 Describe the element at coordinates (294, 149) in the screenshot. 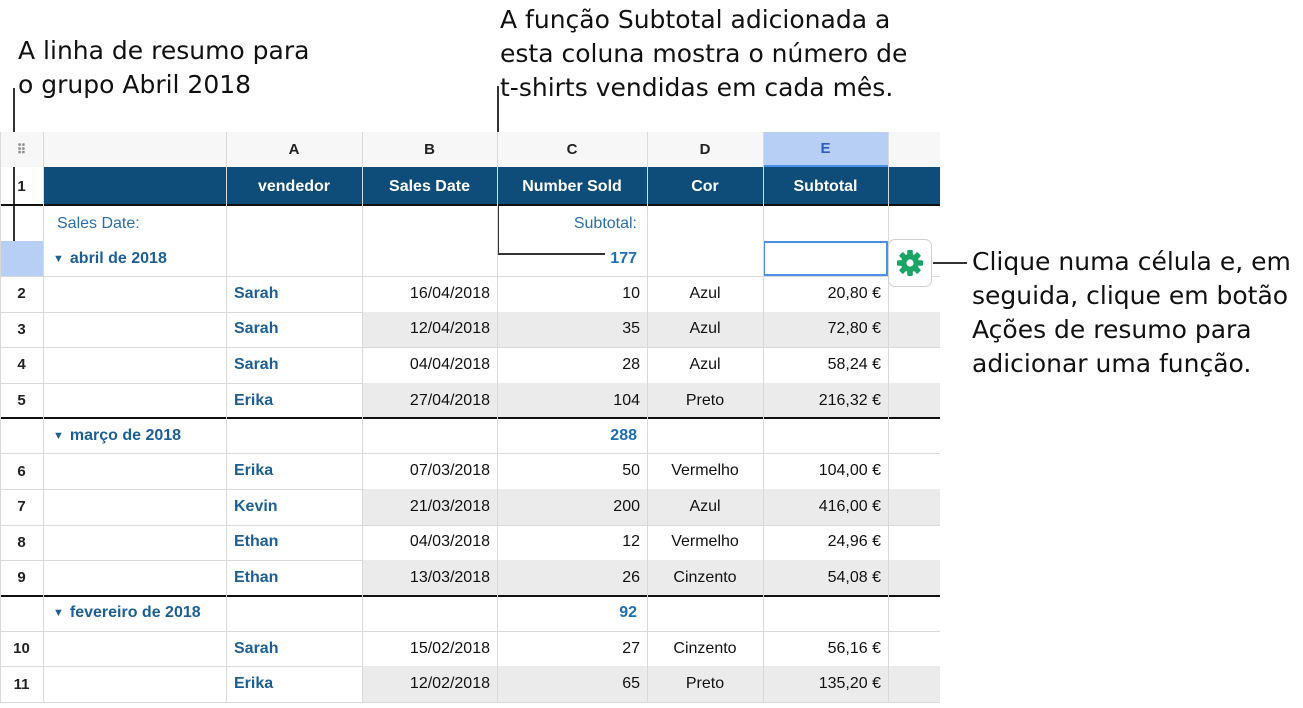

I see `column-header-a: A` at that location.